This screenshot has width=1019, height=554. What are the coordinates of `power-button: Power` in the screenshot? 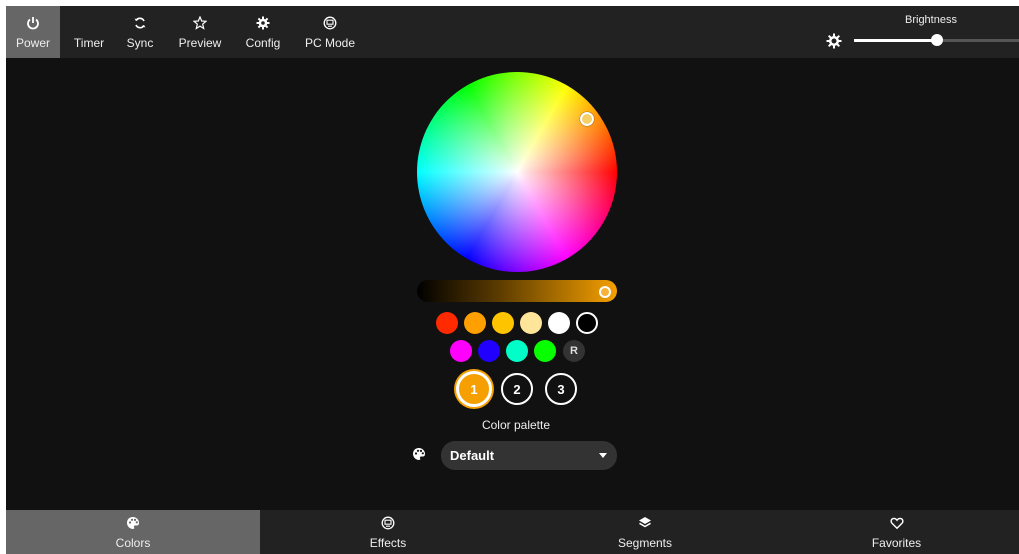 It's located at (33, 32).